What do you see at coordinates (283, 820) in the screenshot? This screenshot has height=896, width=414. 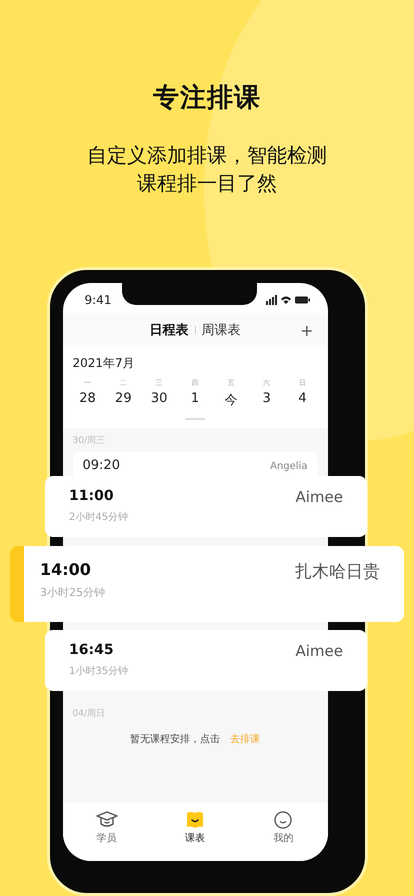 I see `smiley-icon` at bounding box center [283, 820].